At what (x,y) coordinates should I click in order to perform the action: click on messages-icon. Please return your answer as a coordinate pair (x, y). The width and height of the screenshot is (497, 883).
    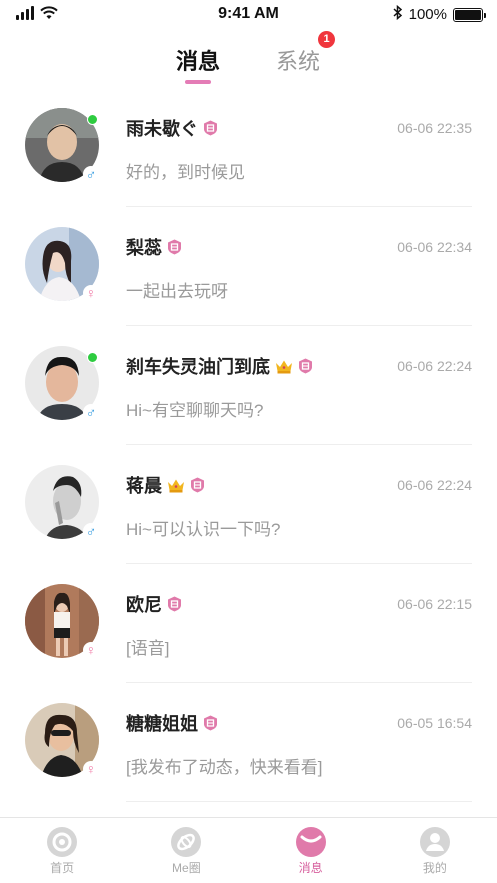
    Looking at the image, I should click on (310, 842).